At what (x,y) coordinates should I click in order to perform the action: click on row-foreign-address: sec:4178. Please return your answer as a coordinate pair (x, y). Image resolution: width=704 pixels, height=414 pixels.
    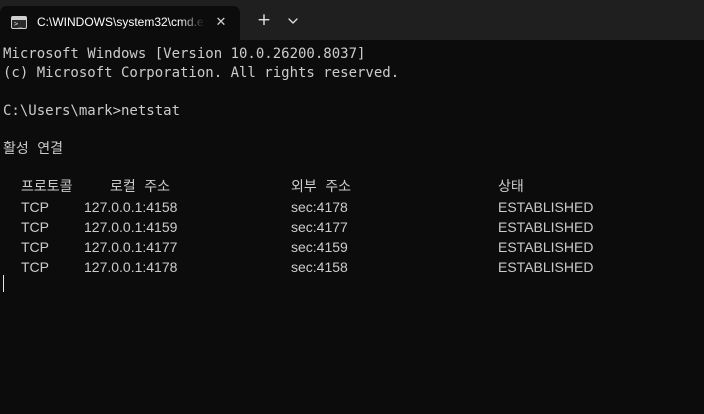
    Looking at the image, I should click on (319, 207).